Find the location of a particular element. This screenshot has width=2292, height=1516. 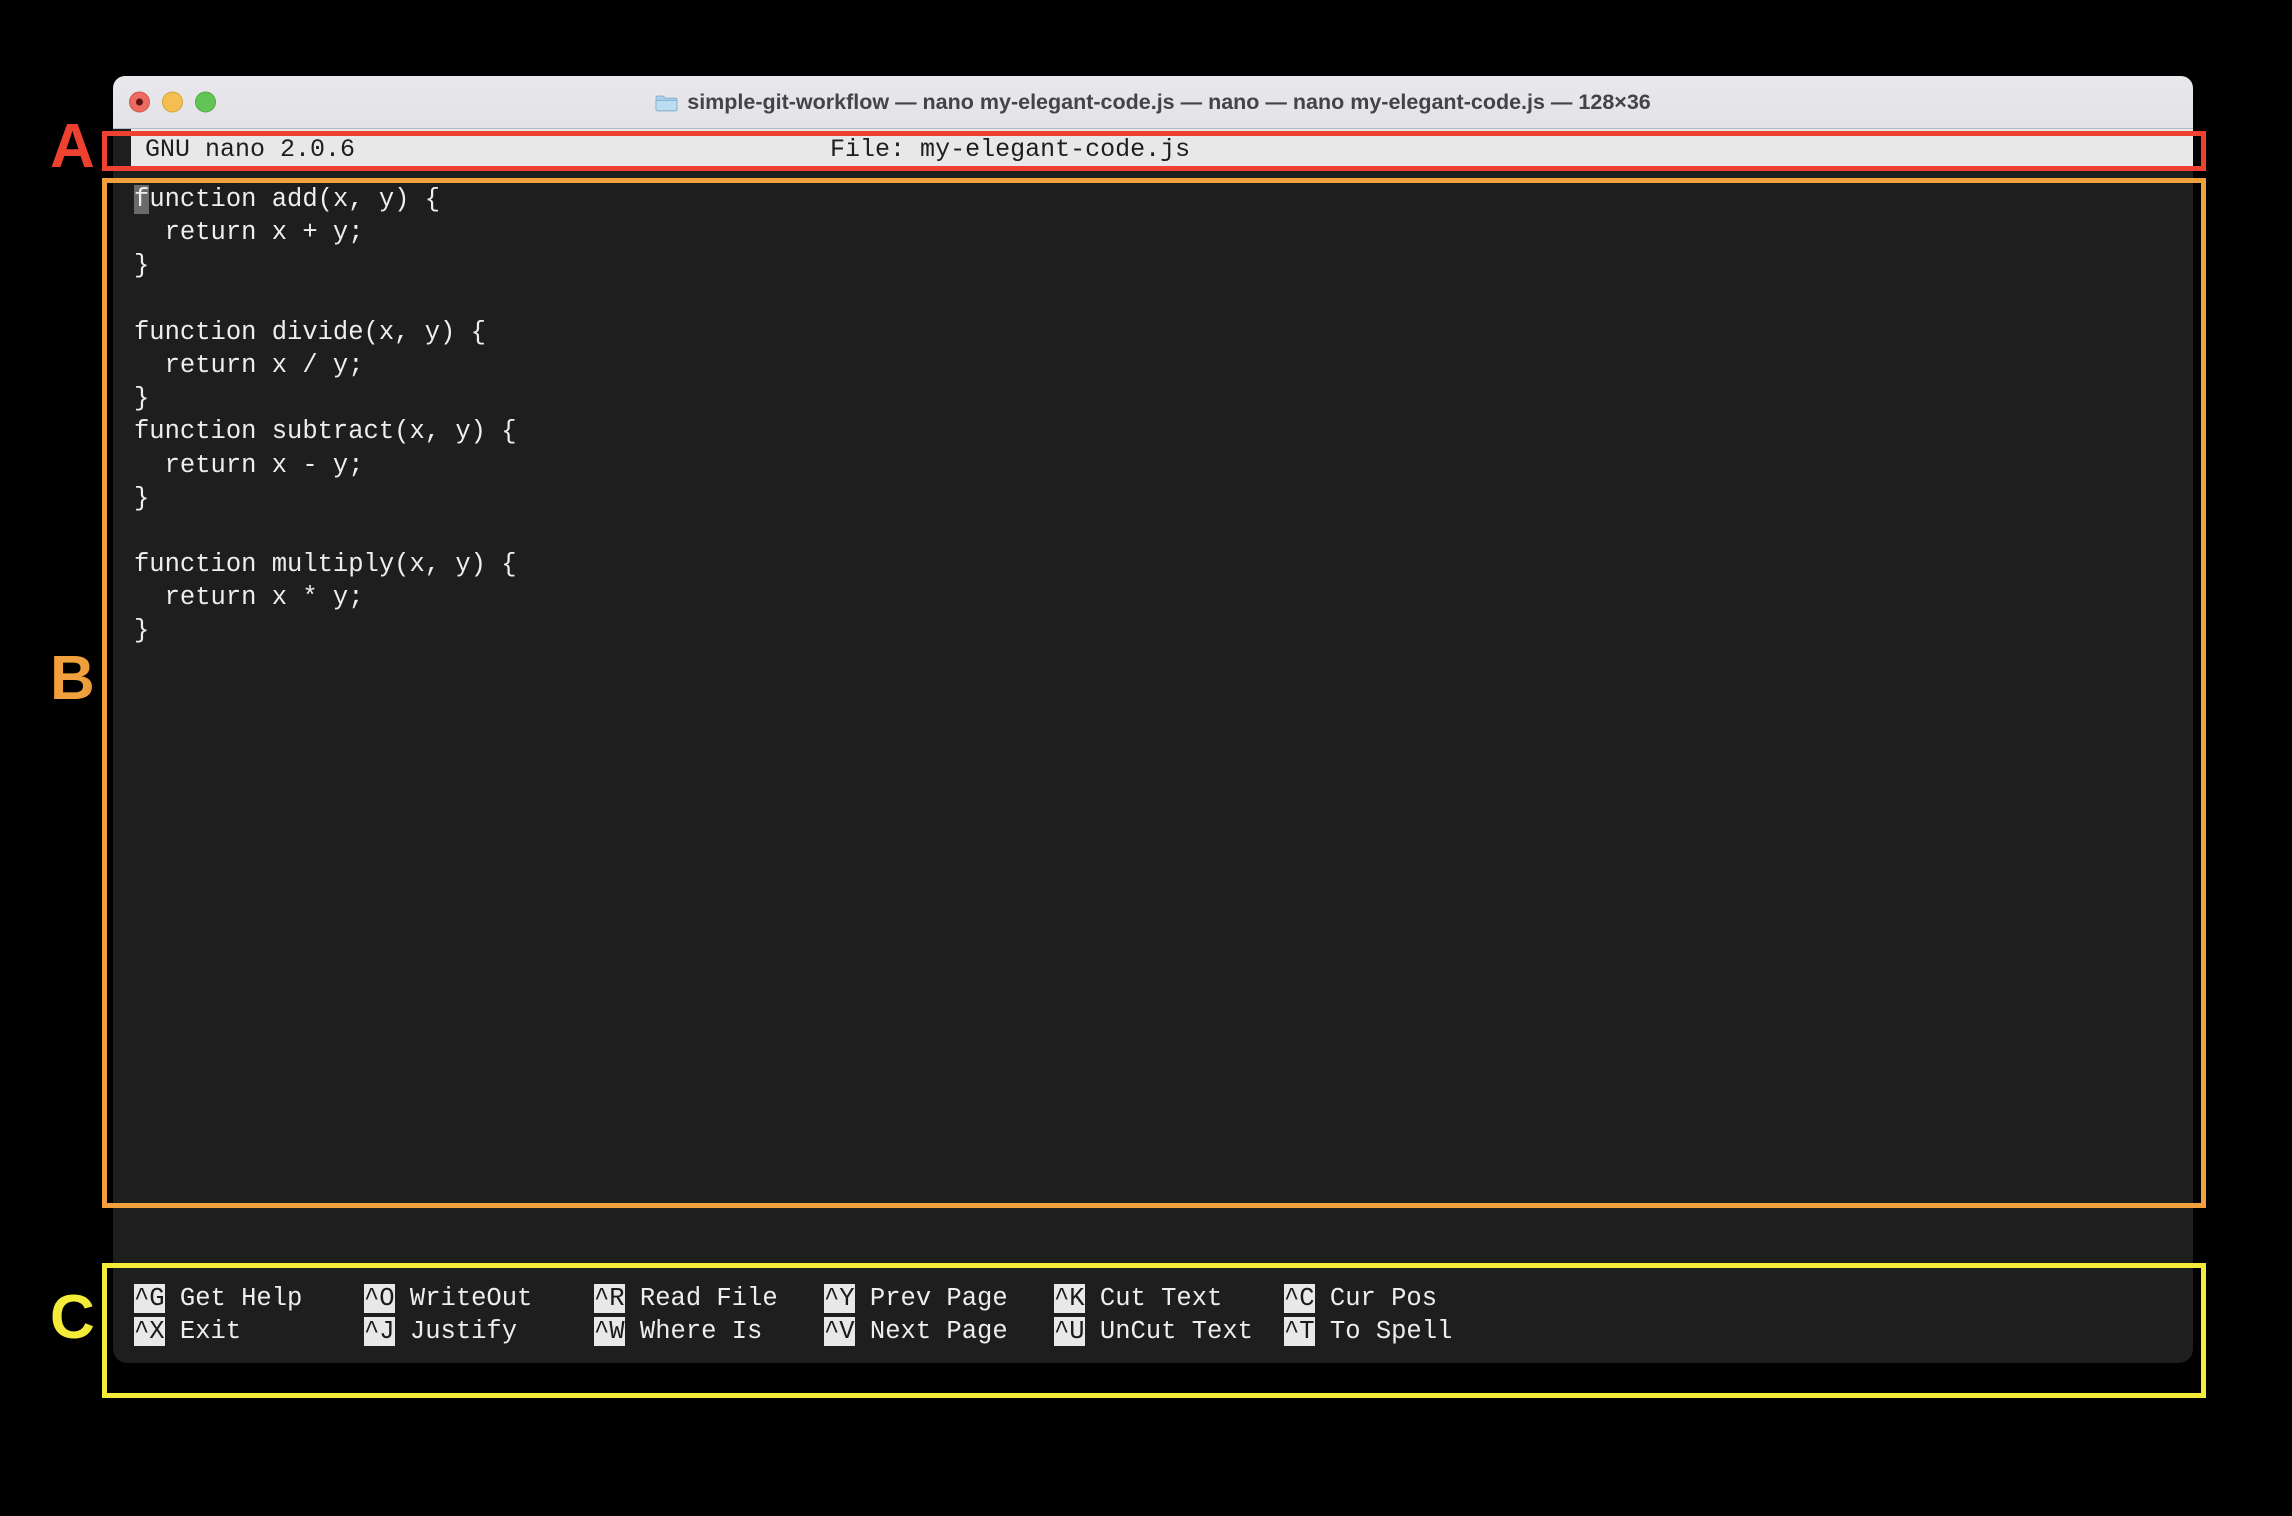

code-line: return x * y; is located at coordinates (249, 598).